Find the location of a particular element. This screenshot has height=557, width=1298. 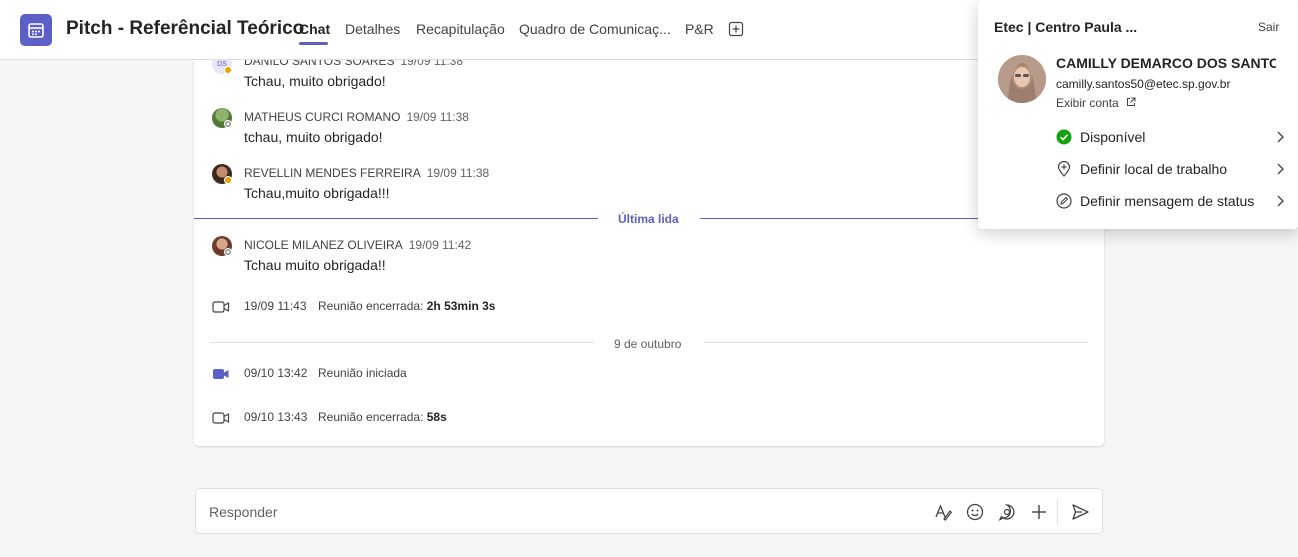

message-author: NICOLE MILANEZ OLIVEIRA 19/09 11:42 is located at coordinates (357, 245).